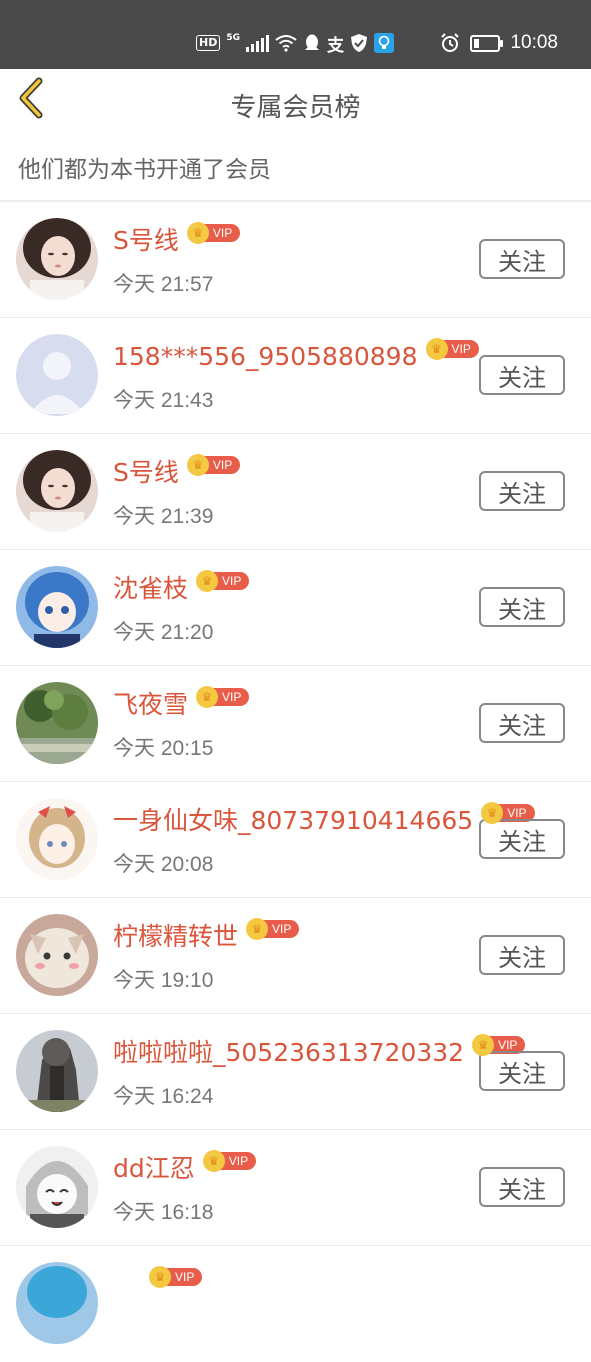 Image resolution: width=591 pixels, height=1362 pixels. Describe the element at coordinates (295, 1304) in the screenshot. I see `member-row: ​ ♛VIP` at that location.